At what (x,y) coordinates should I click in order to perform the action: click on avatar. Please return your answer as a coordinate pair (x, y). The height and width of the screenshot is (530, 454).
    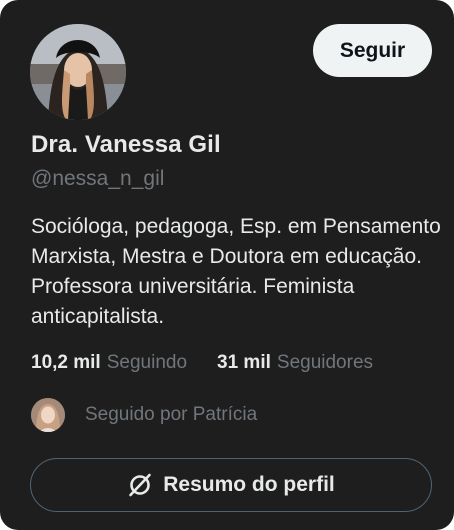
    Looking at the image, I should click on (78, 72).